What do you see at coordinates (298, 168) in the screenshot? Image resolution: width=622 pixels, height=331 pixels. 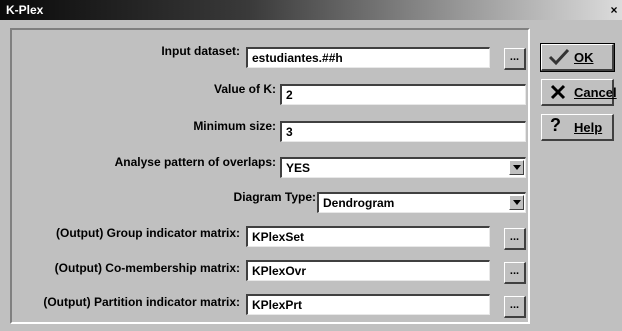 I see `analyse-overlaps-value: YES` at bounding box center [298, 168].